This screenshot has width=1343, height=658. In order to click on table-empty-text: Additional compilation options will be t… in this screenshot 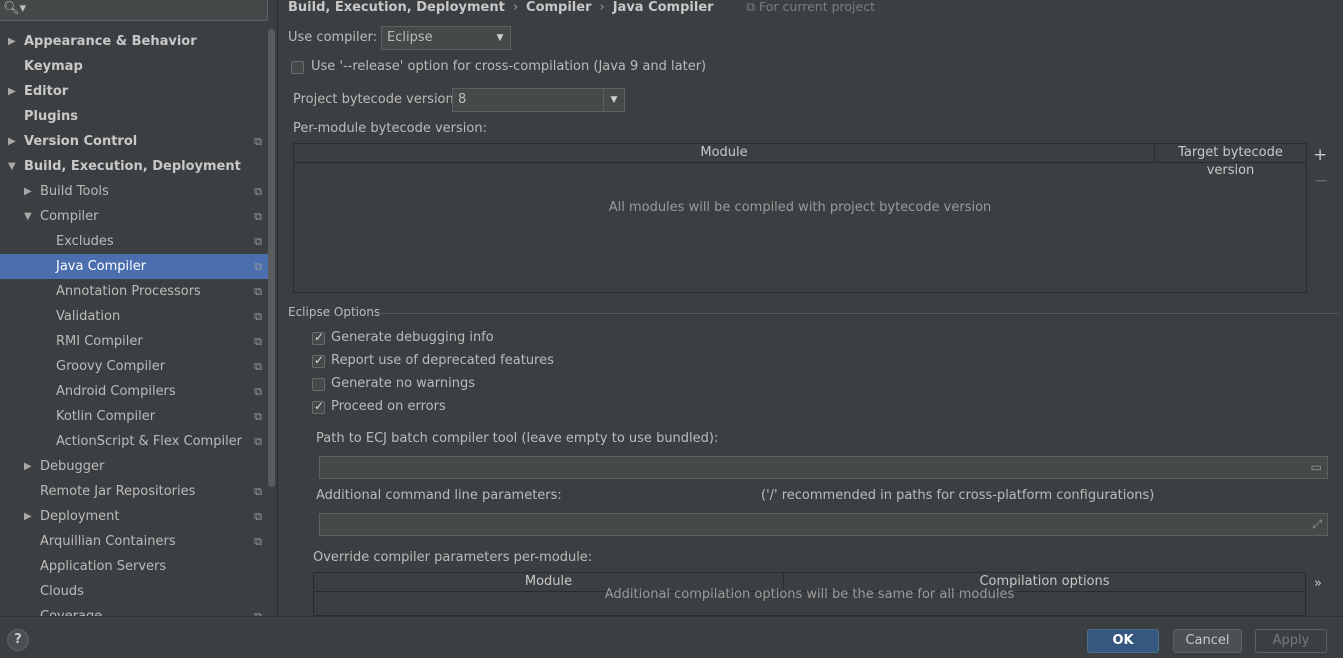, I will do `click(809, 594)`.